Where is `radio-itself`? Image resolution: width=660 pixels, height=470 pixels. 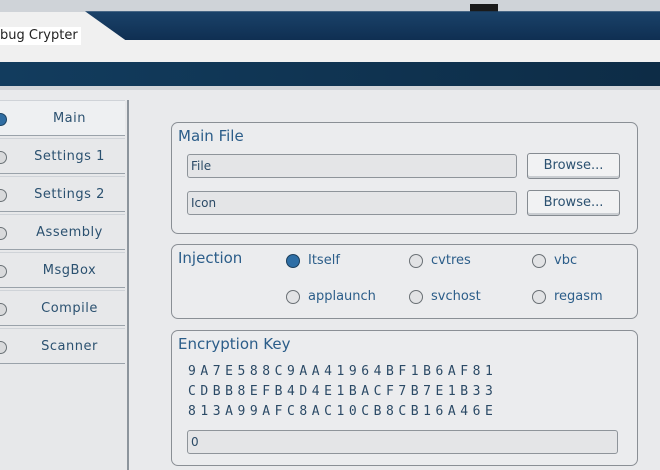 radio-itself is located at coordinates (293, 261).